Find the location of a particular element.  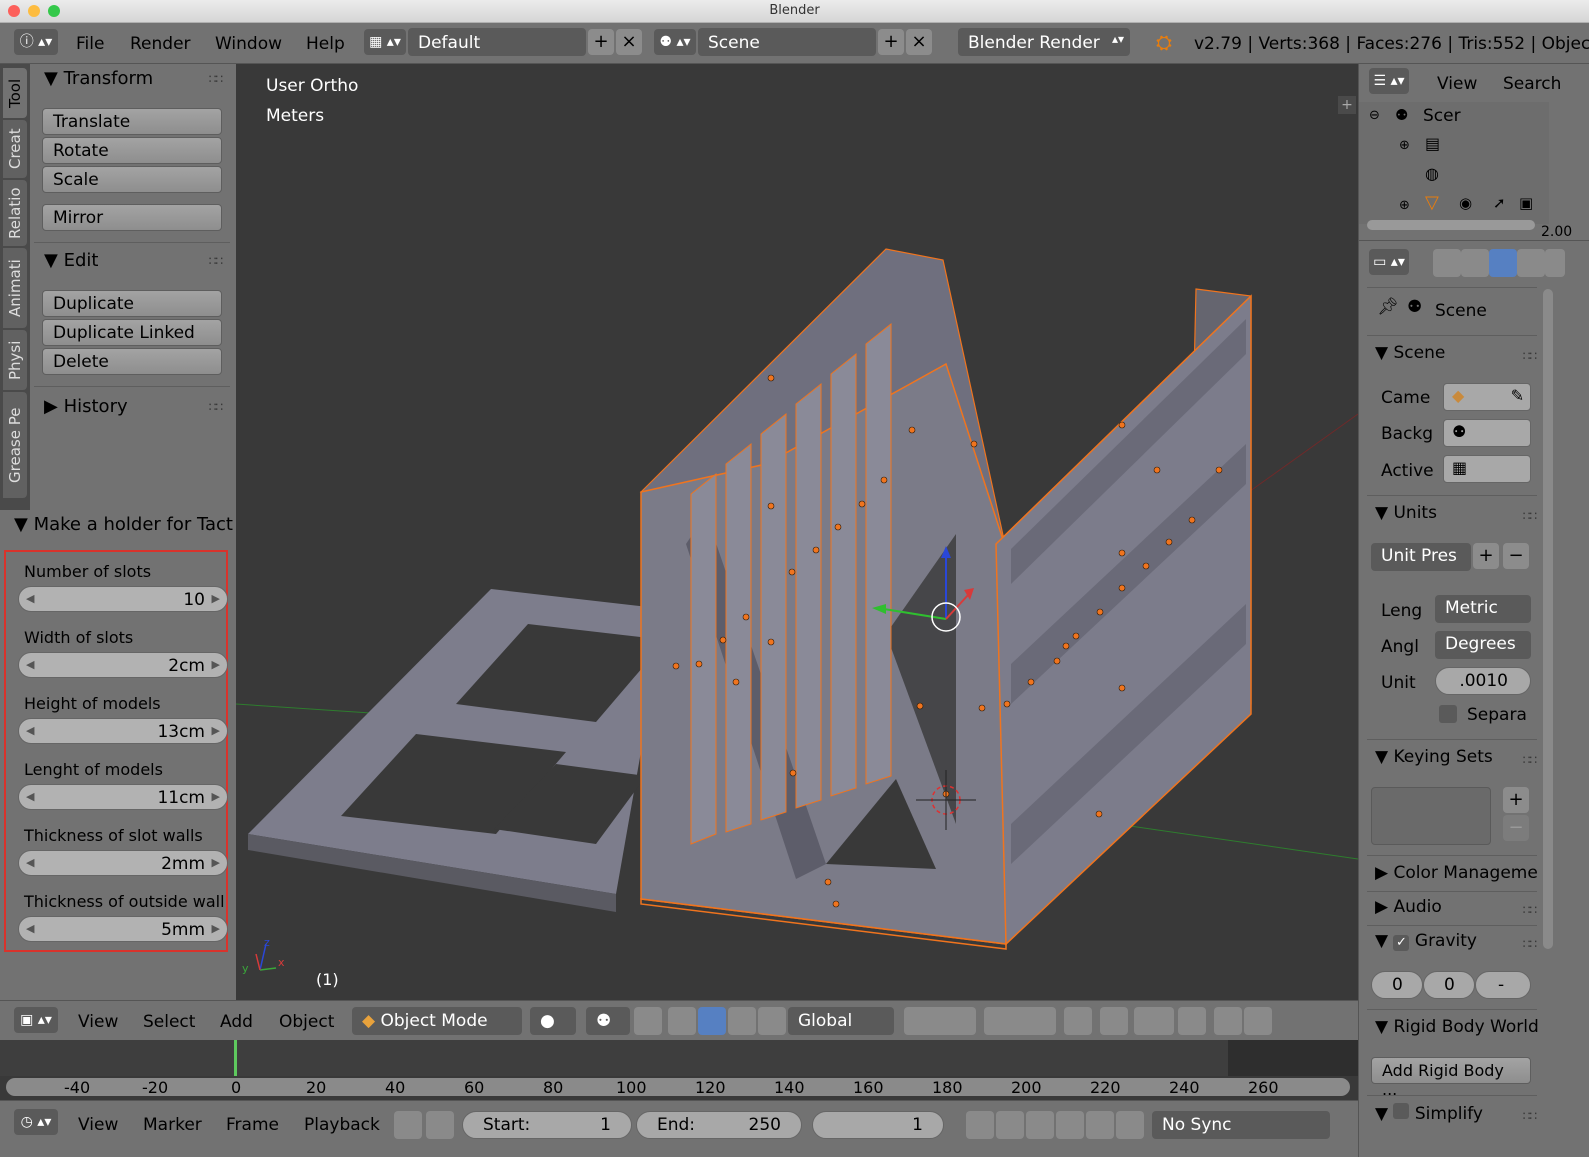

color-management-panel-header: ▶ Color Manageme is located at coordinates (1456, 873).